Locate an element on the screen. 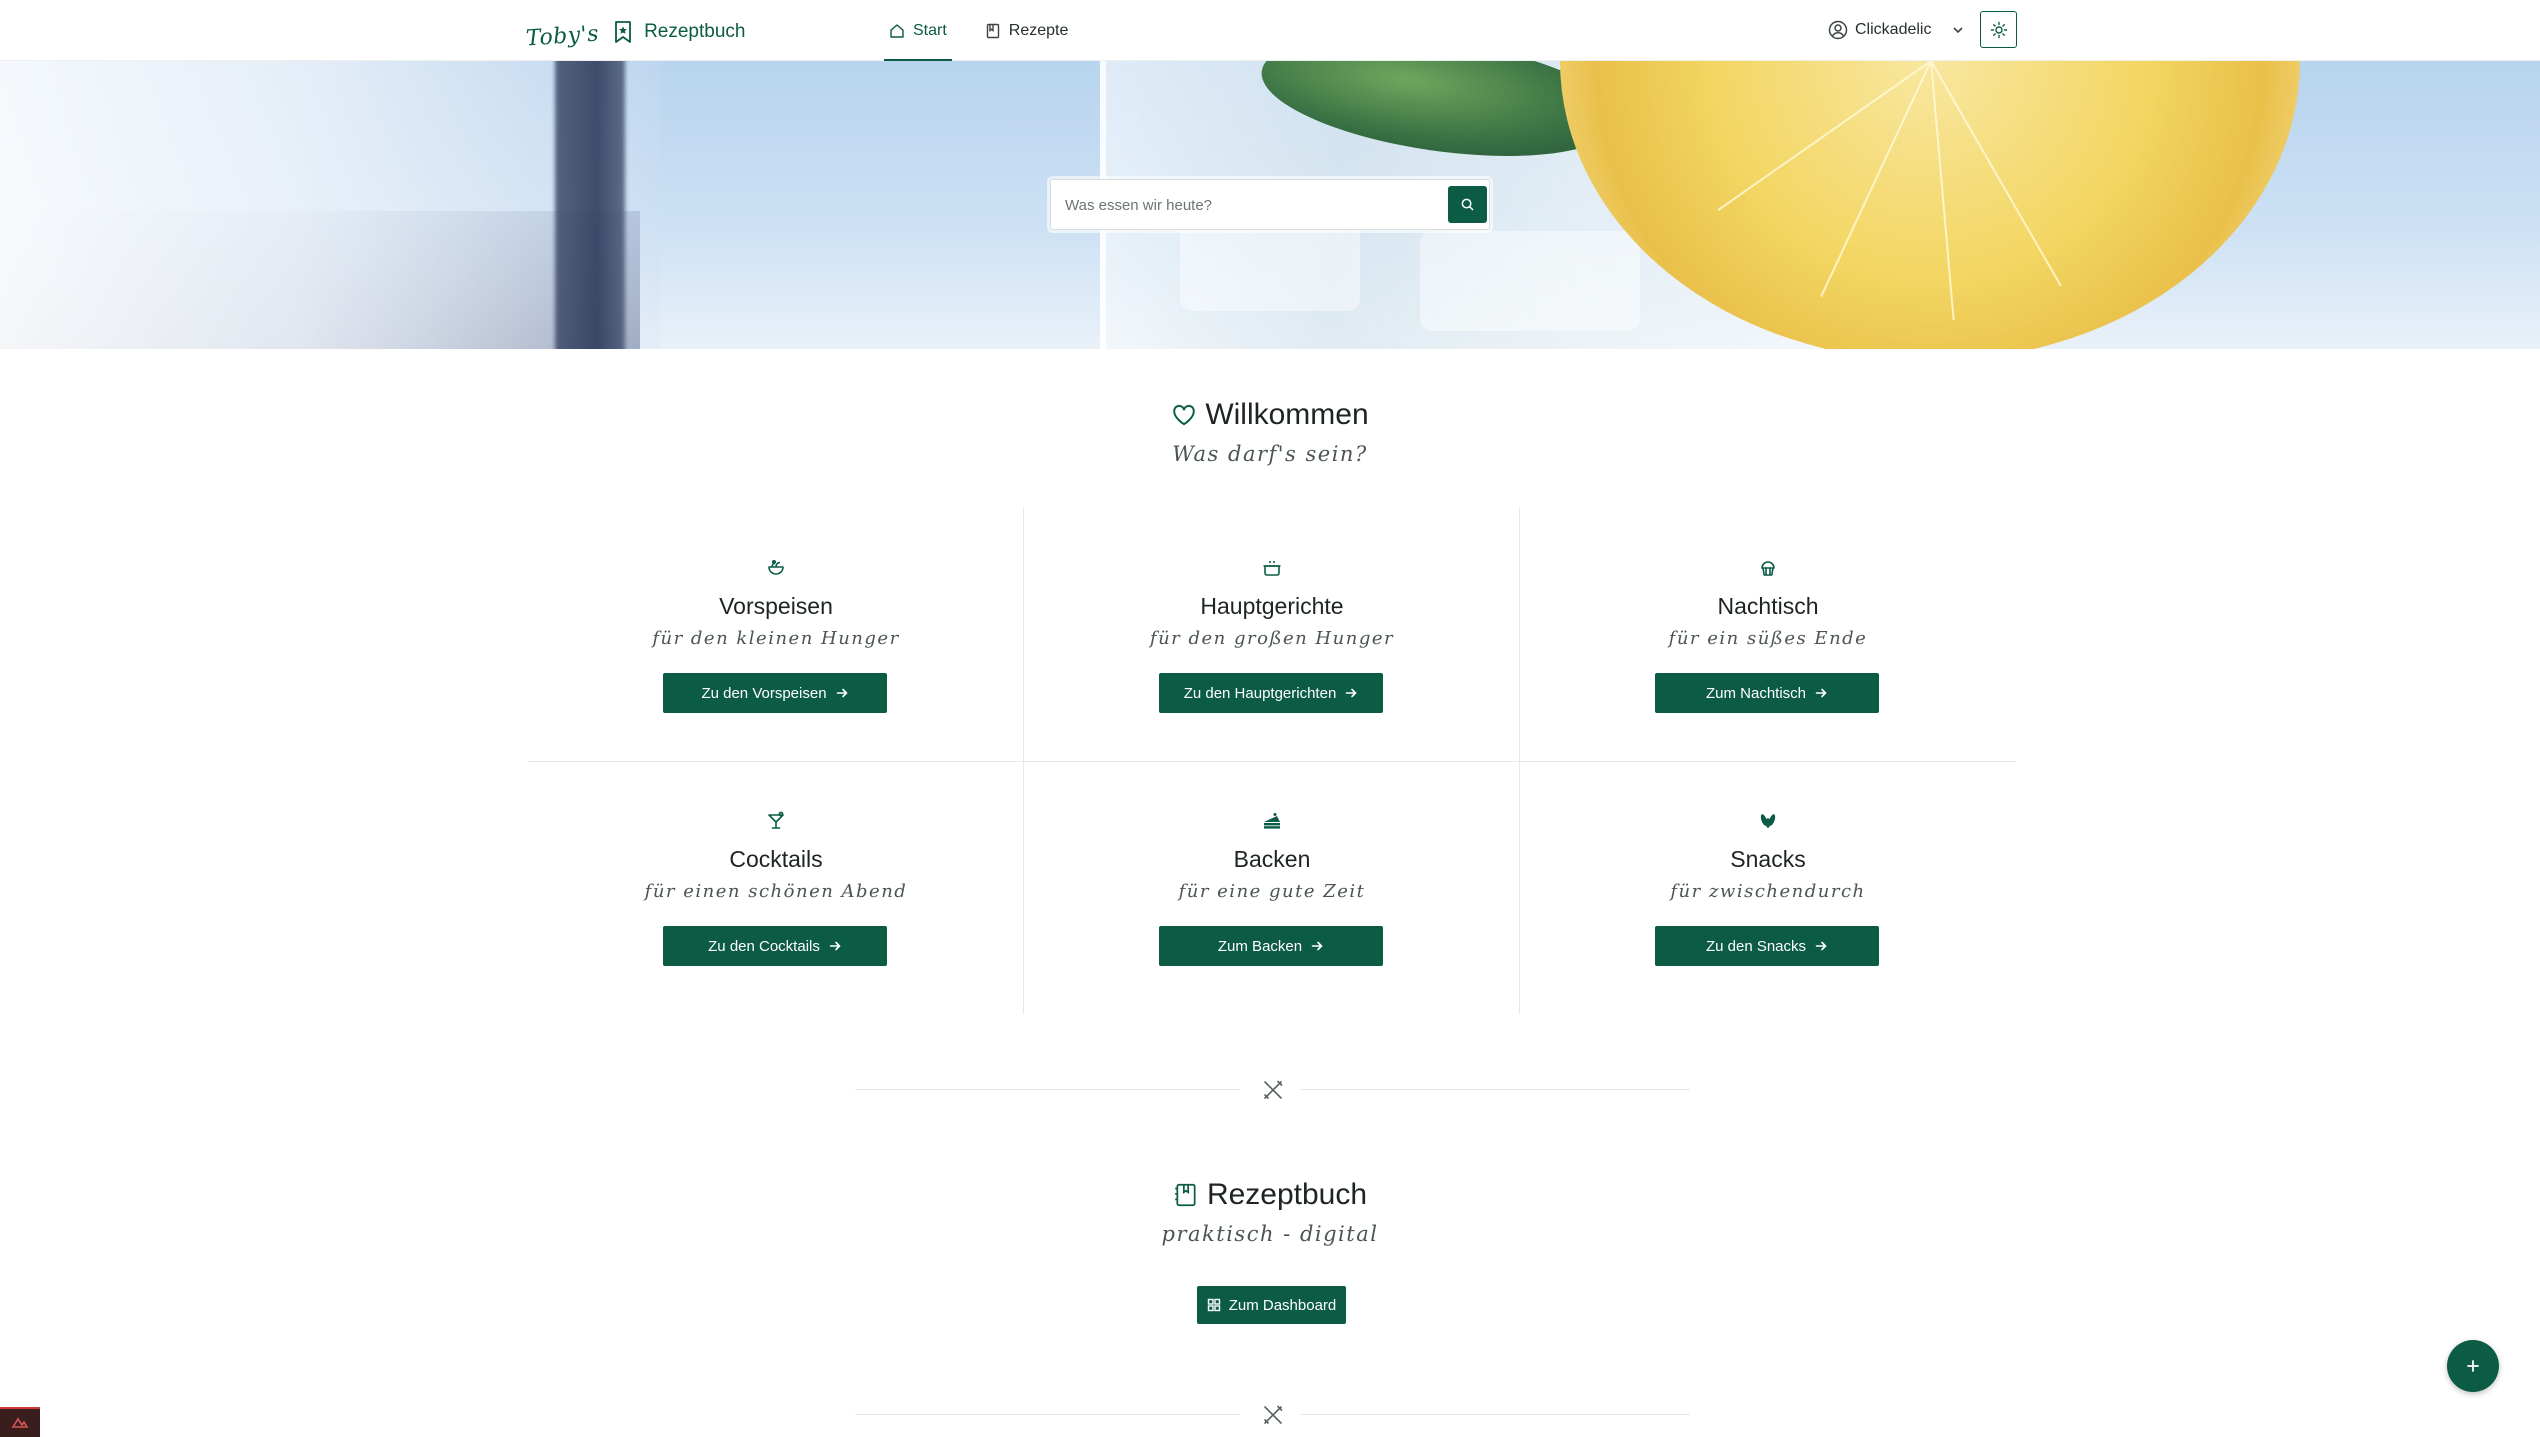 This screenshot has width=2540, height=1437. rezeptbuch-subtitle: praktisch - digital is located at coordinates (1270, 1234).